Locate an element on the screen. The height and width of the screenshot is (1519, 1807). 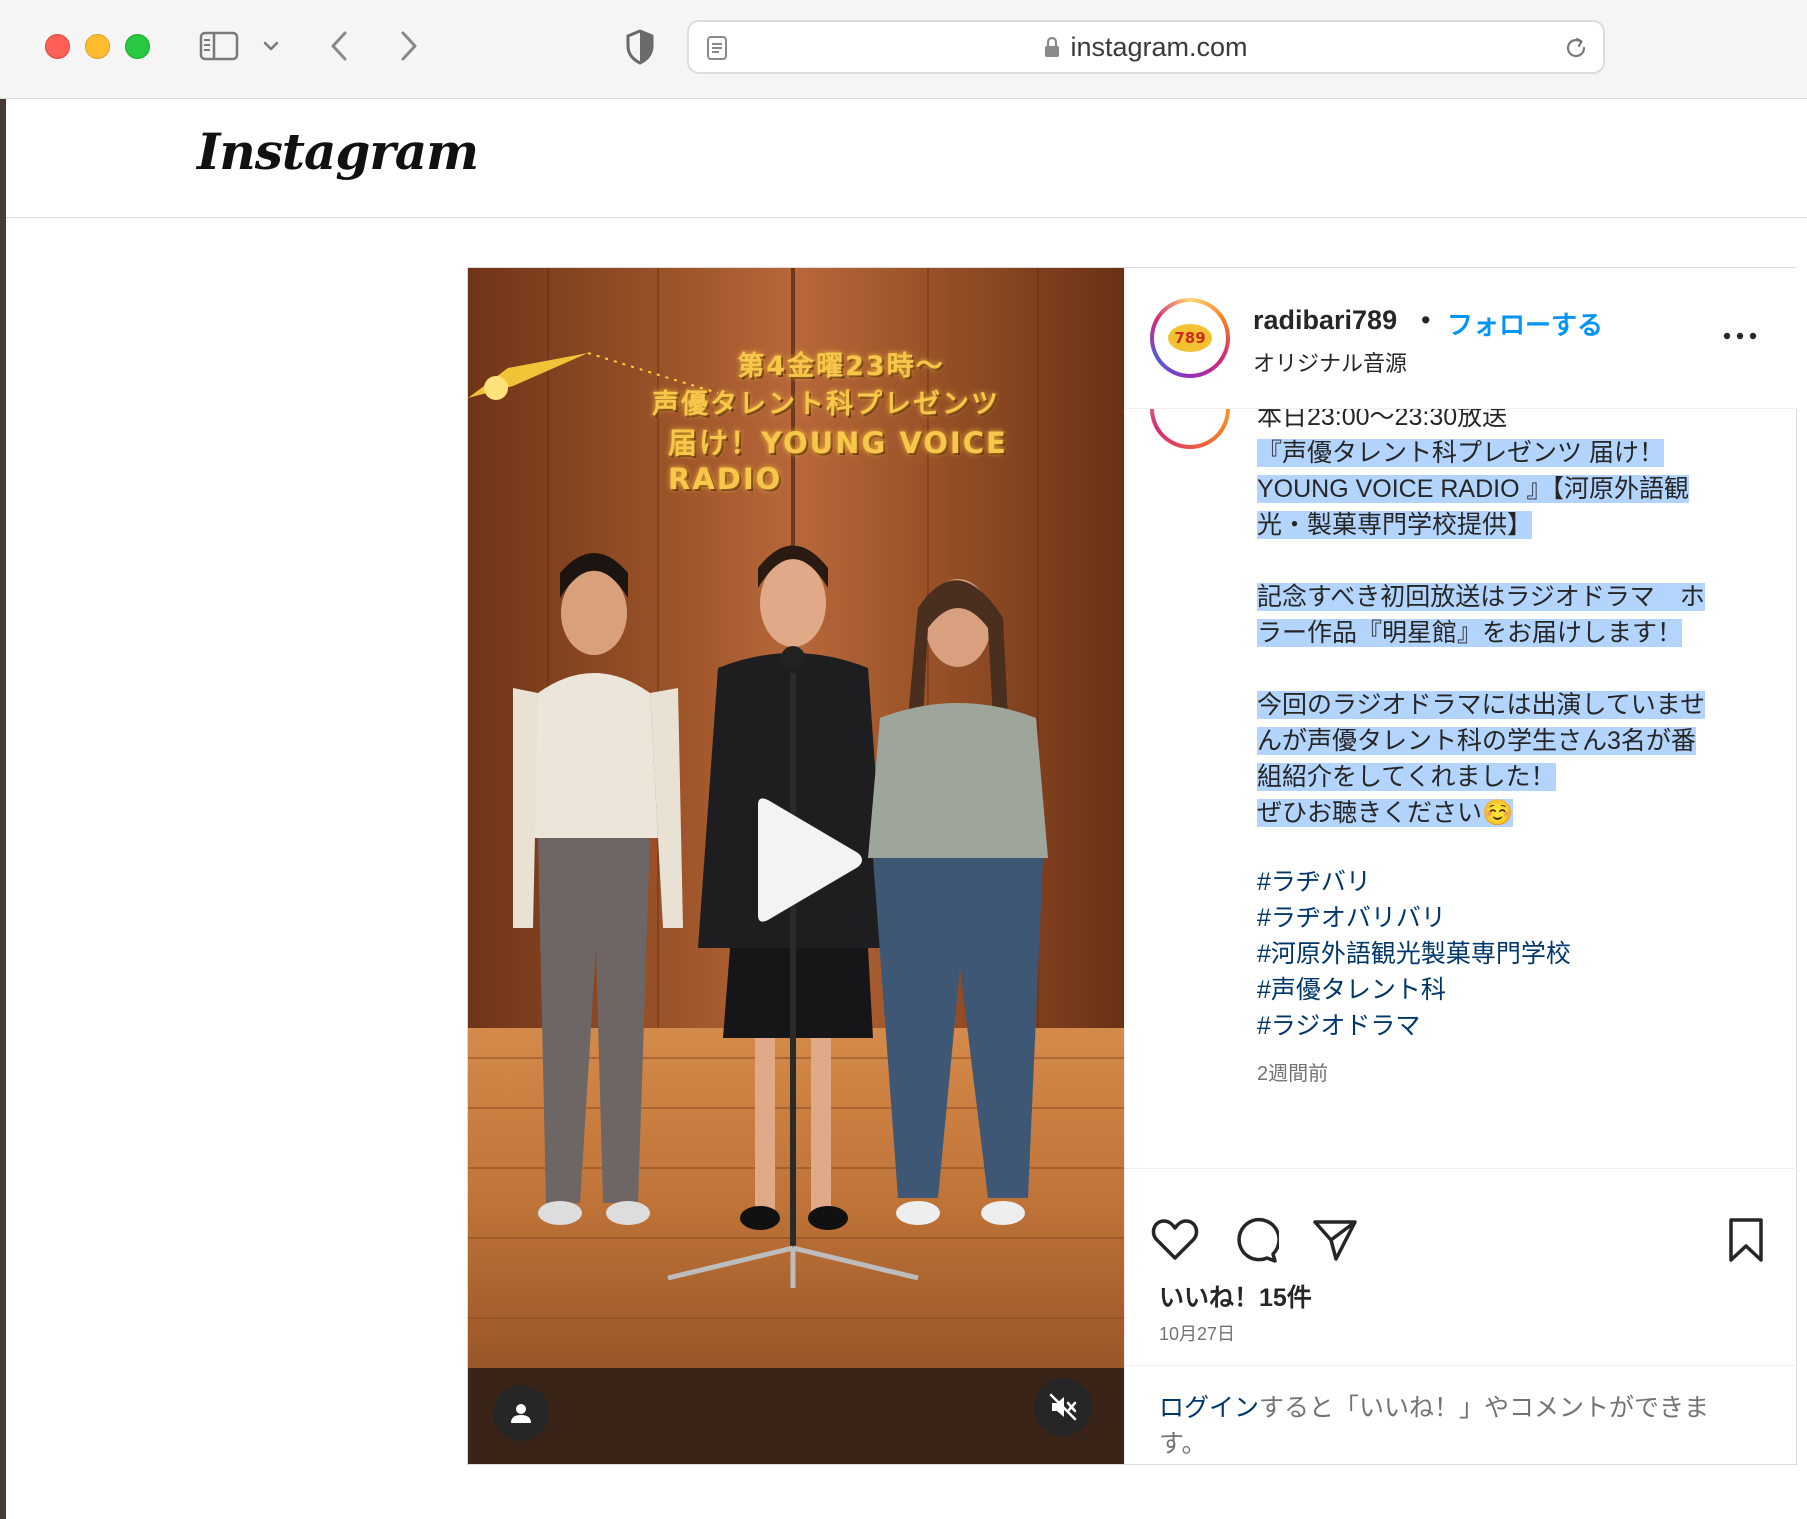
muted-icon is located at coordinates (1063, 1407).